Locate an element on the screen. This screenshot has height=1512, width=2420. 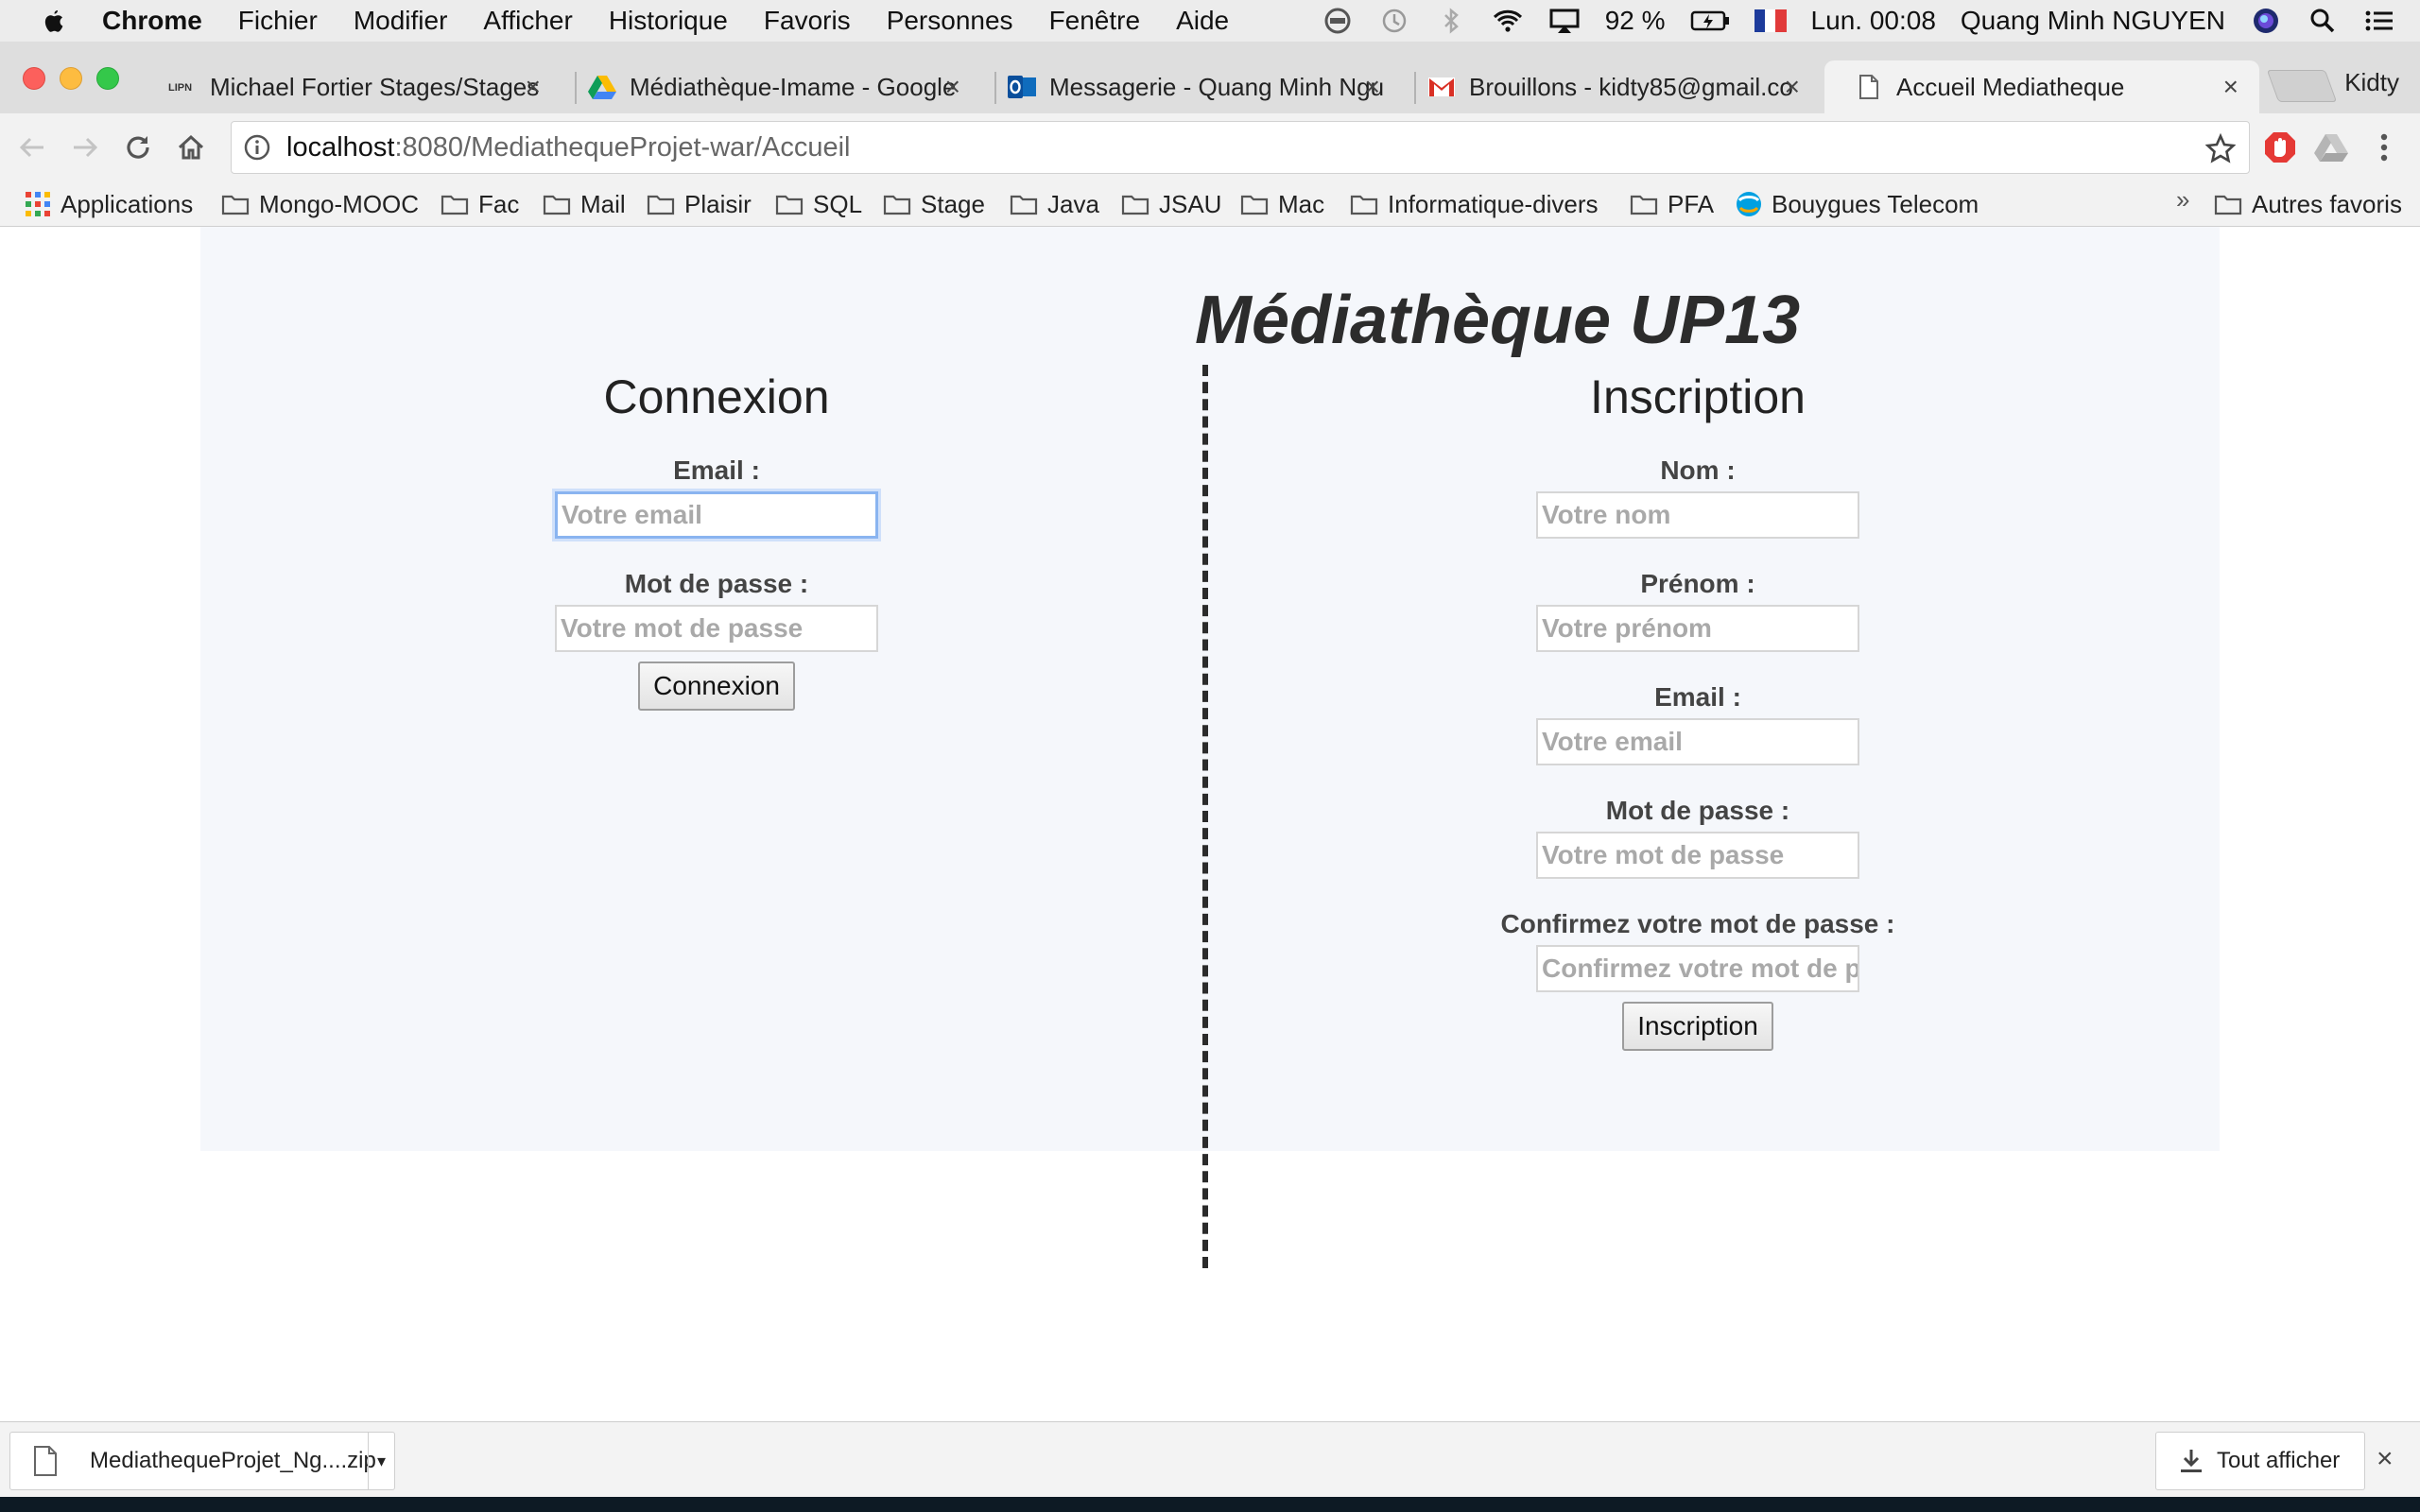
info-icon is located at coordinates (257, 147).